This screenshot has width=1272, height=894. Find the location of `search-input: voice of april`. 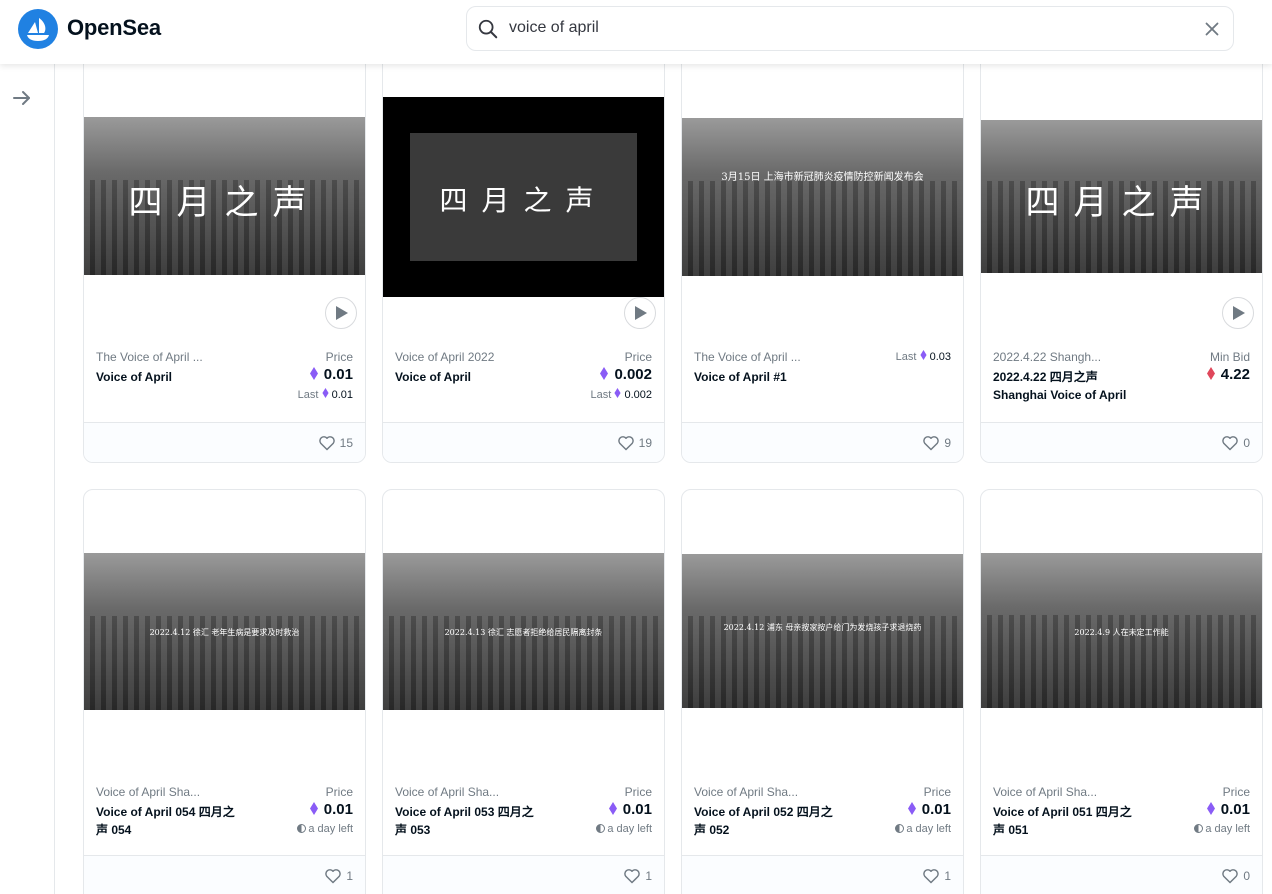

search-input: voice of april is located at coordinates (554, 28).